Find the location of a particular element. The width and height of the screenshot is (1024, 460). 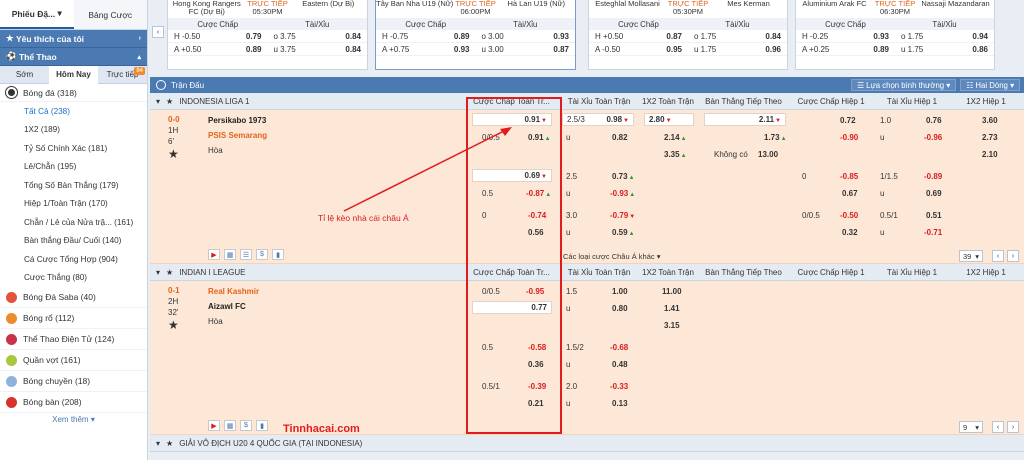

arrow-line is located at coordinates (425, 170).